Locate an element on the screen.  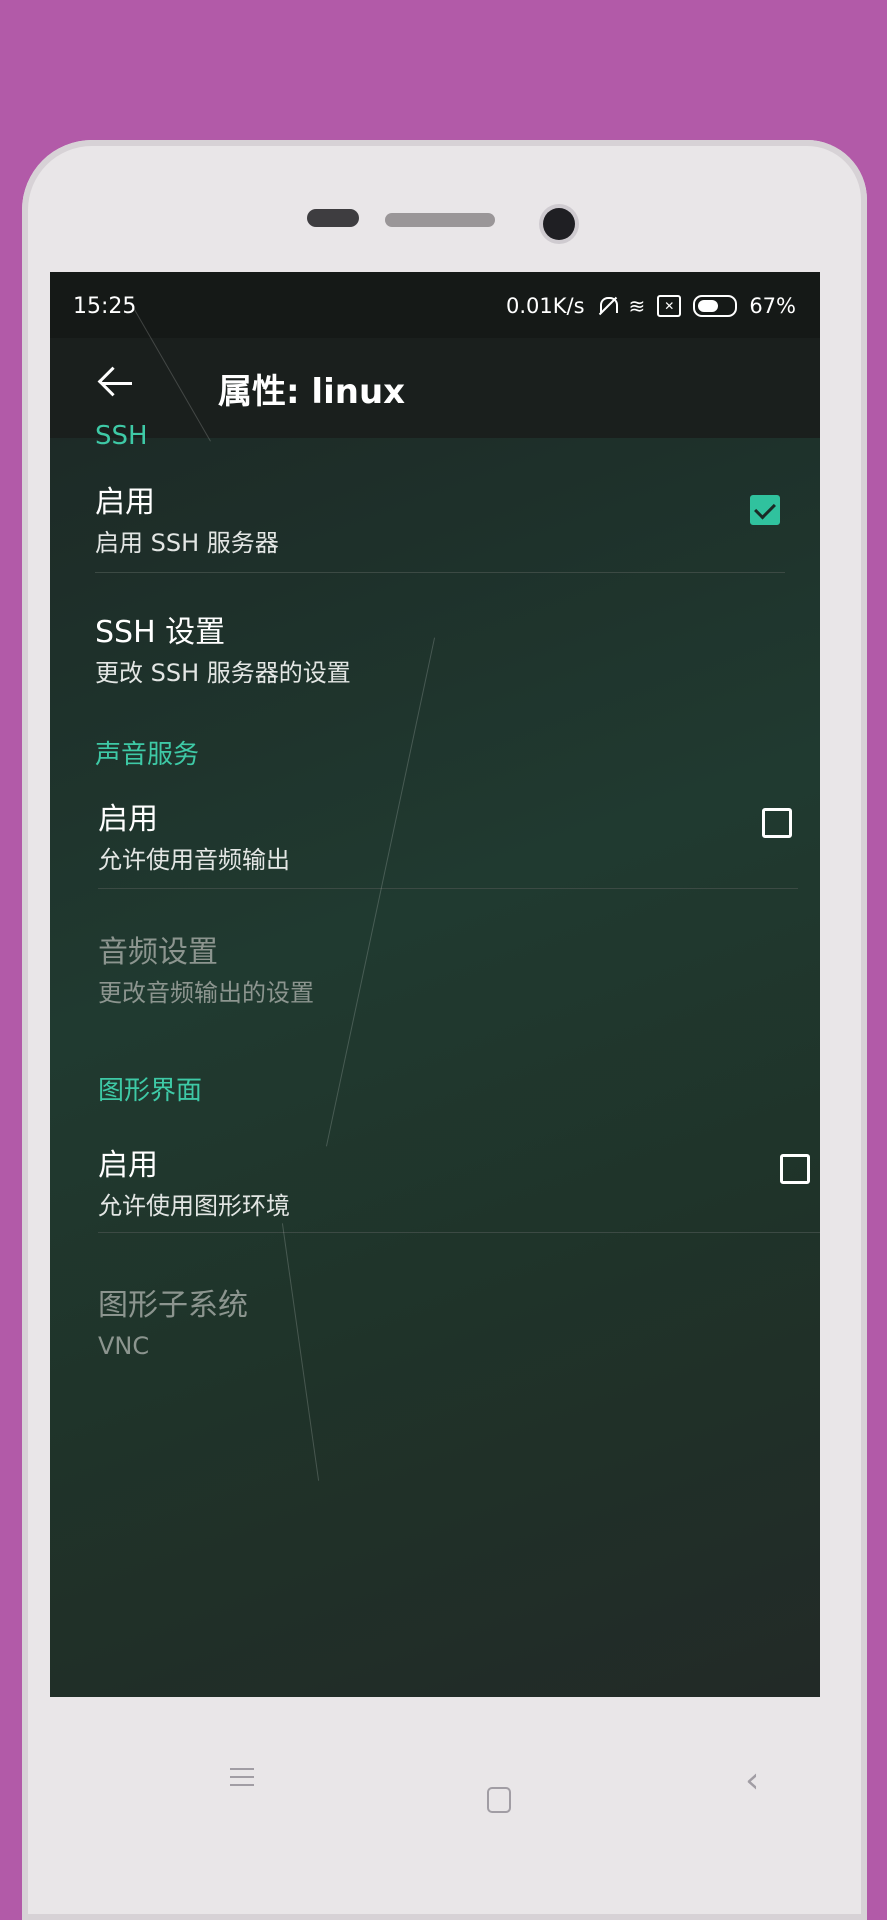
battery-icon is located at coordinates (715, 306).